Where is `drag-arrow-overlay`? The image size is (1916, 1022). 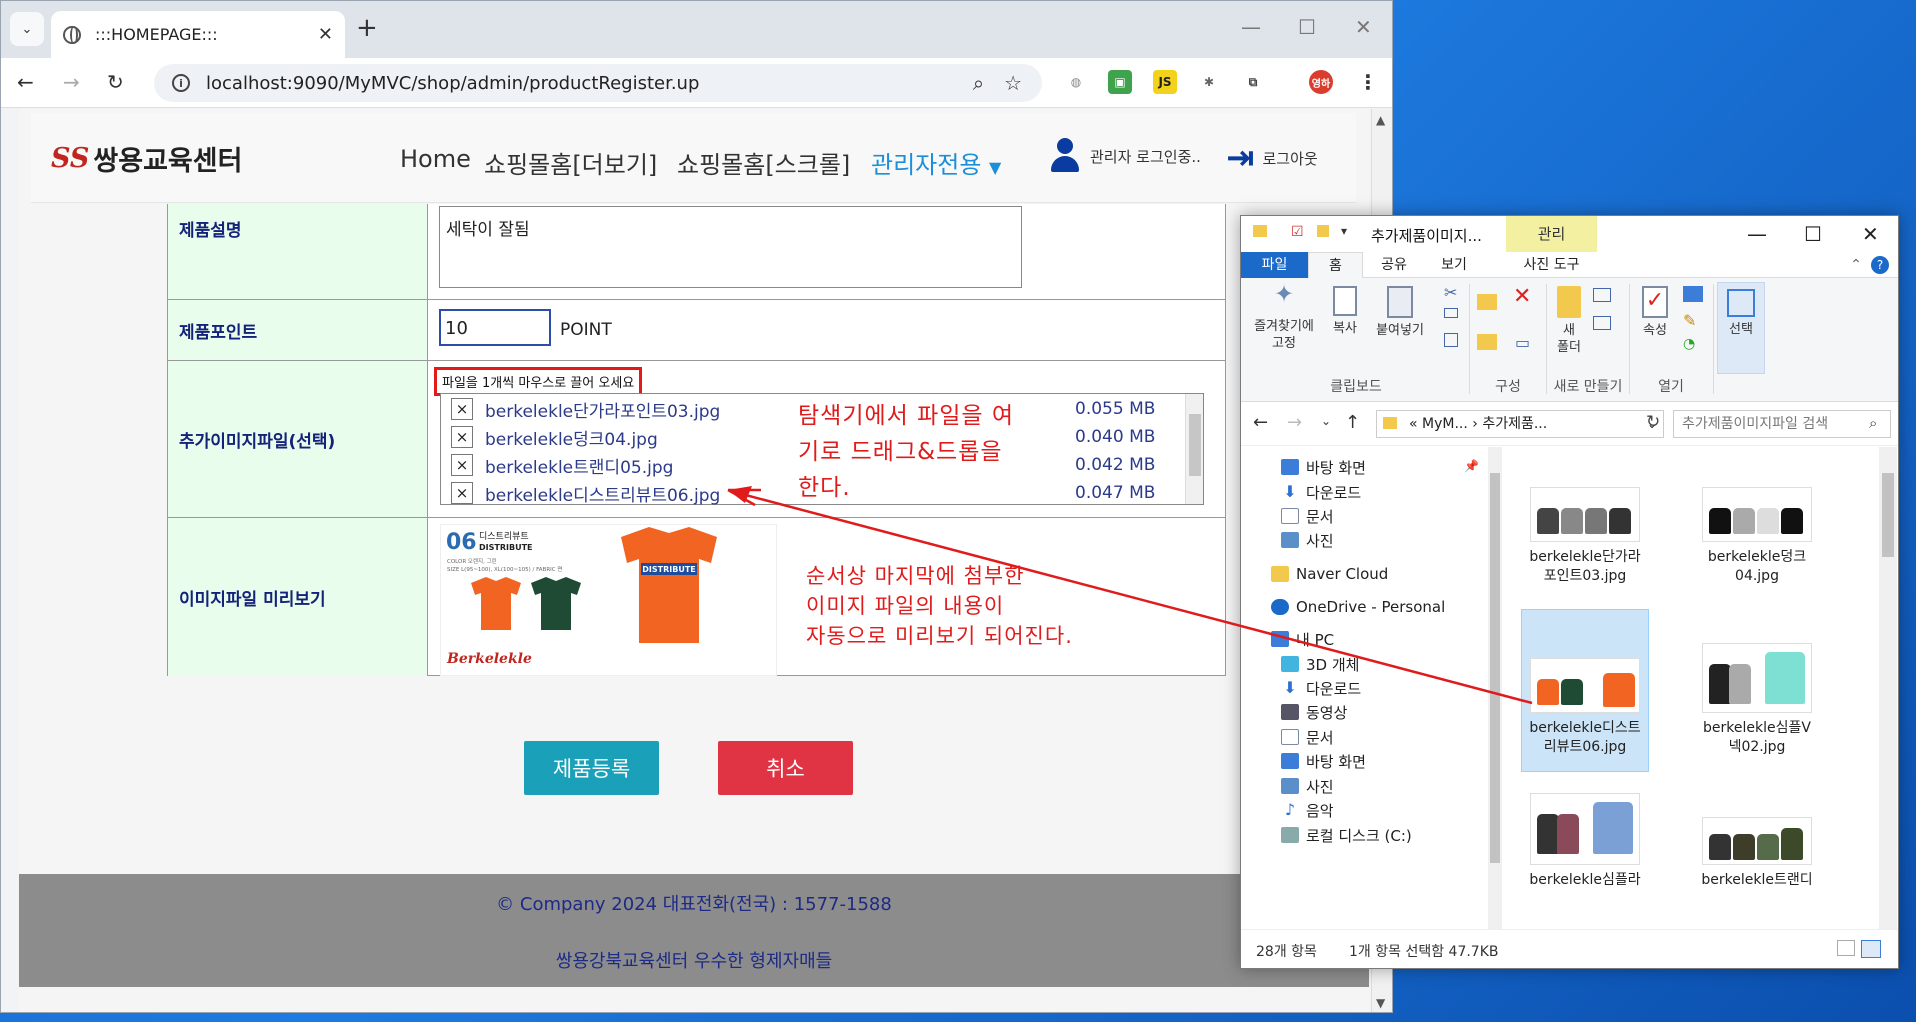
drag-arrow-overlay is located at coordinates (1130, 595).